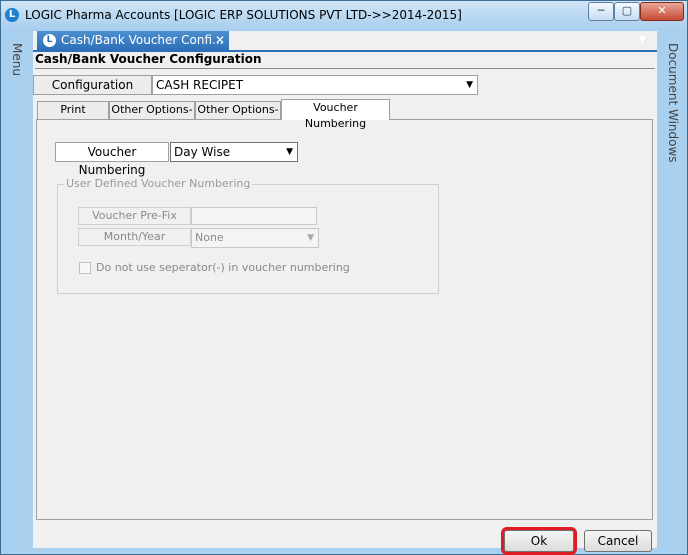  I want to click on form-title: Cash/Bank Voucher Configuration, so click(148, 59).